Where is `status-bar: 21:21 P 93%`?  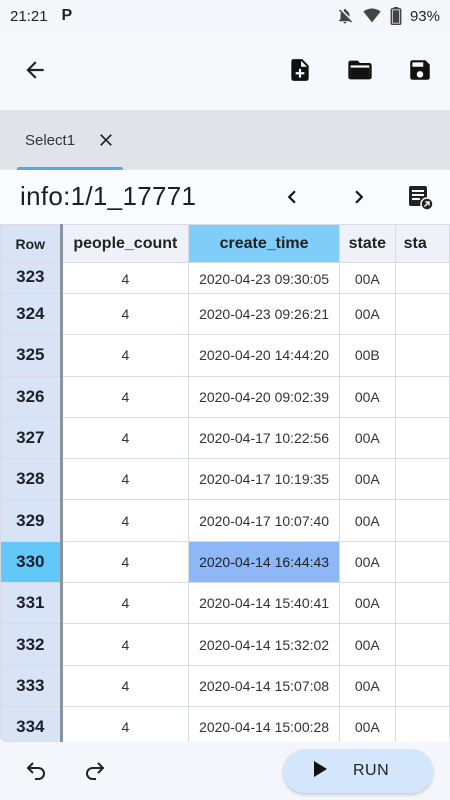 status-bar: 21:21 P 93% is located at coordinates (225, 16).